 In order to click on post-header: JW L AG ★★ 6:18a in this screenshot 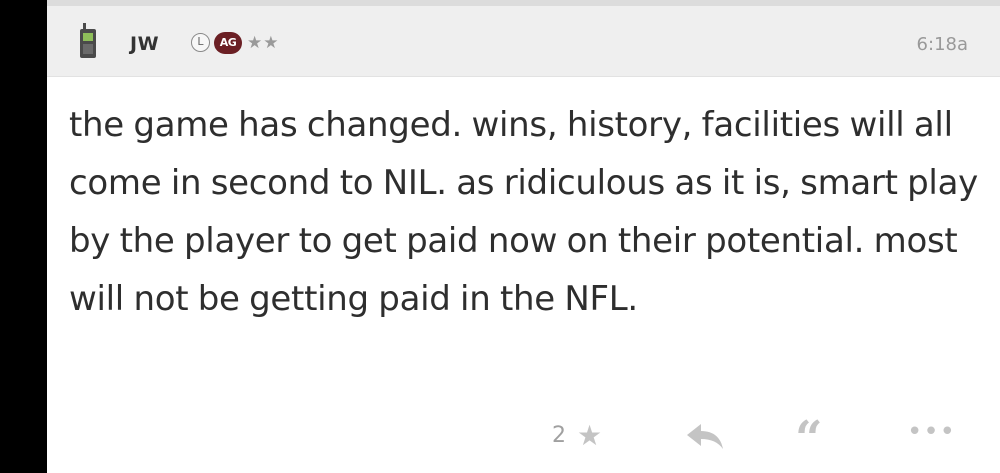, I will do `click(523, 41)`.